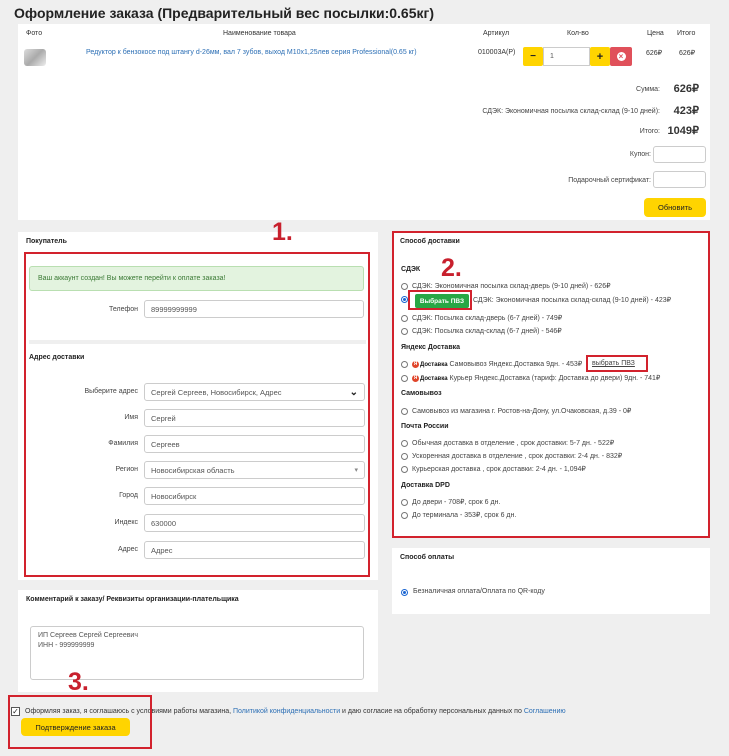  What do you see at coordinates (686, 33) in the screenshot?
I see `col-total: Итого` at bounding box center [686, 33].